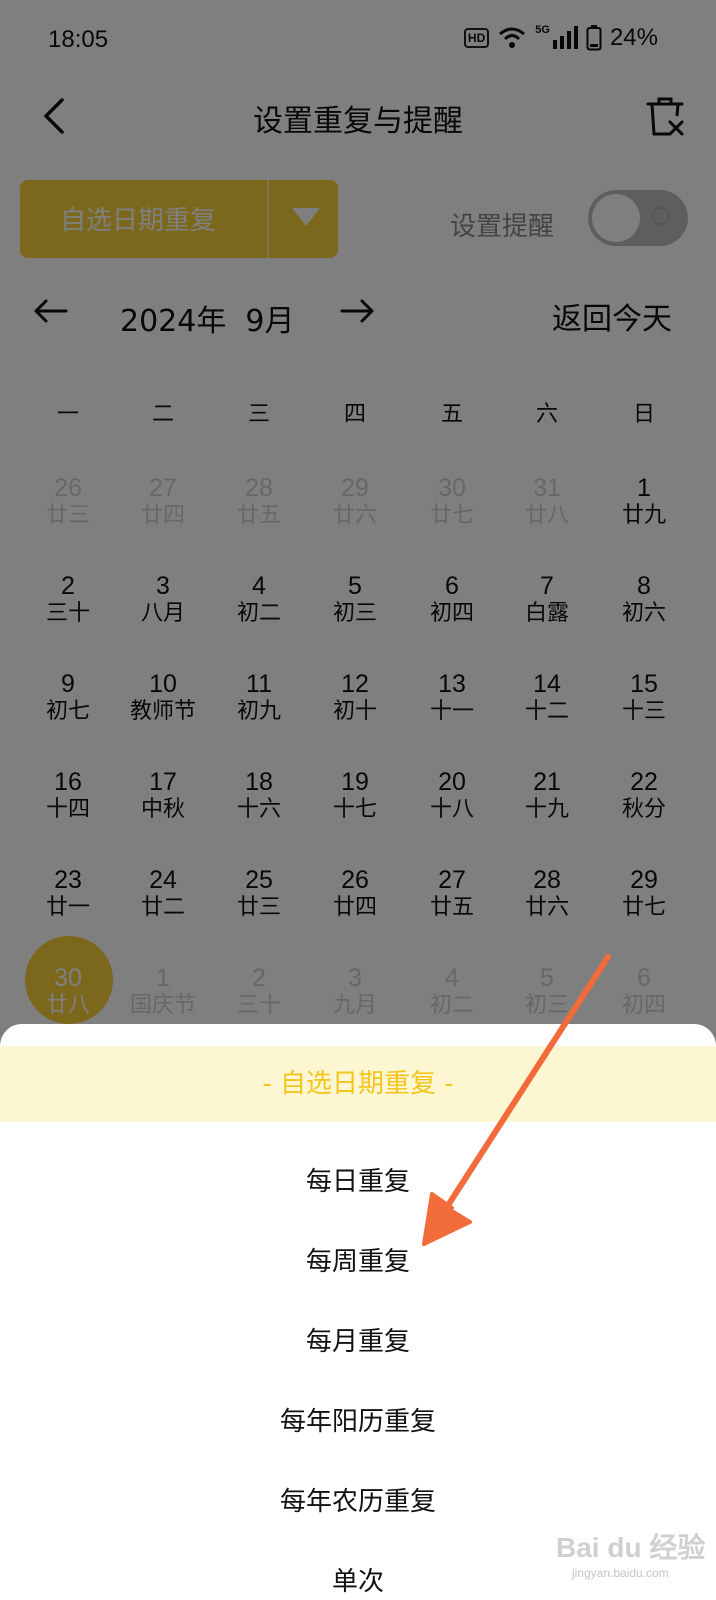  Describe the element at coordinates (358, 1342) in the screenshot. I see `option-monthly: 每月重复` at that location.